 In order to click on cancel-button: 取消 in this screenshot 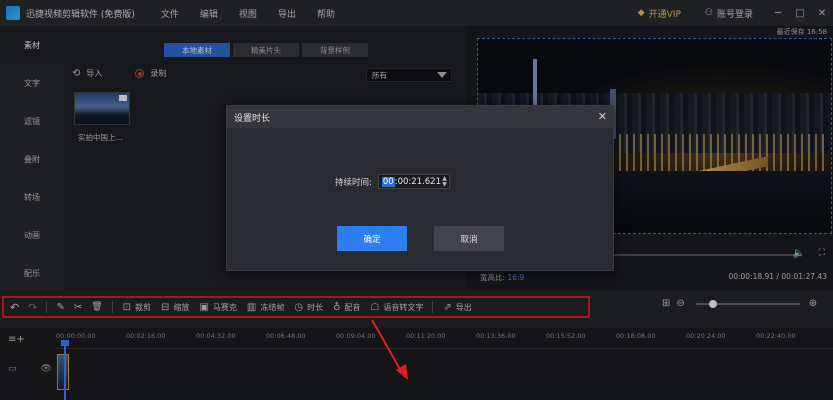, I will do `click(469, 238)`.